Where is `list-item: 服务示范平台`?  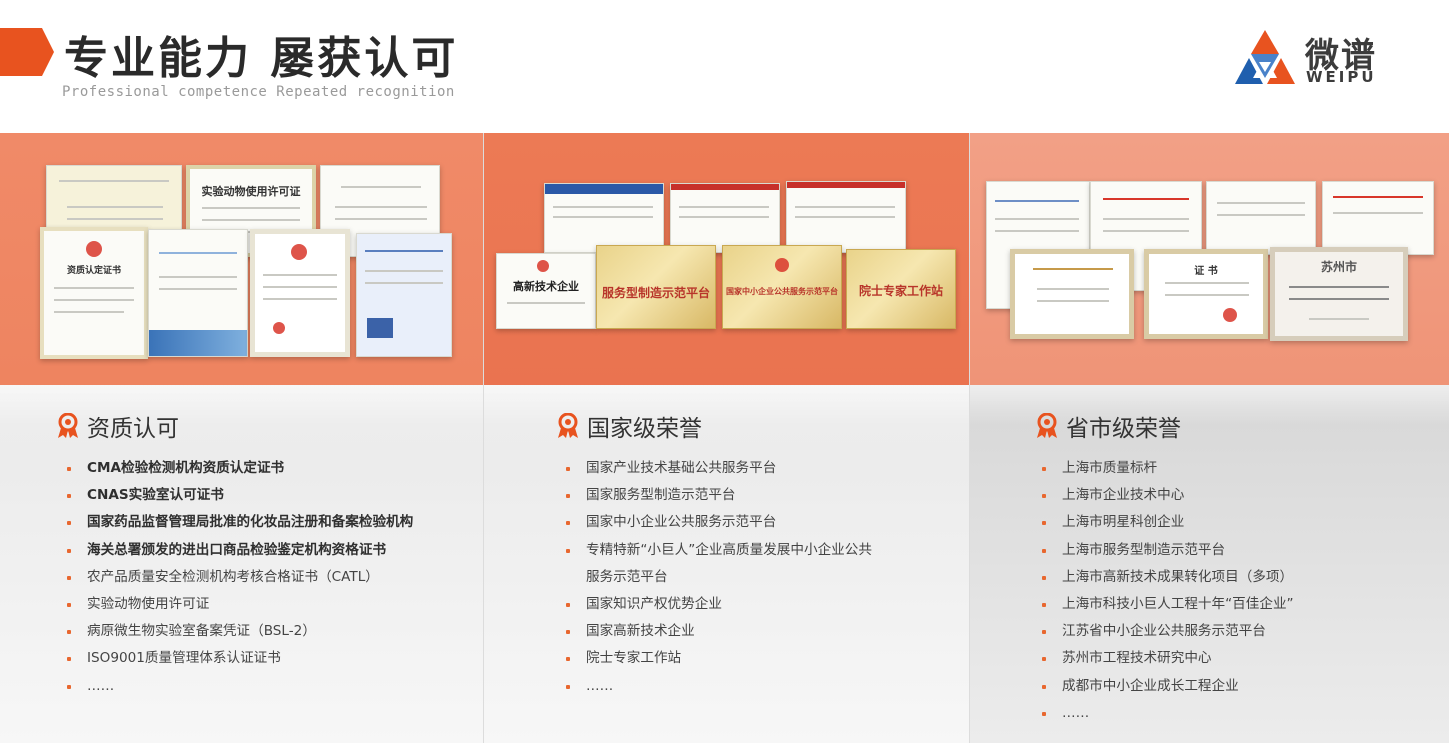
list-item: 服务示范平台 is located at coordinates (719, 577).